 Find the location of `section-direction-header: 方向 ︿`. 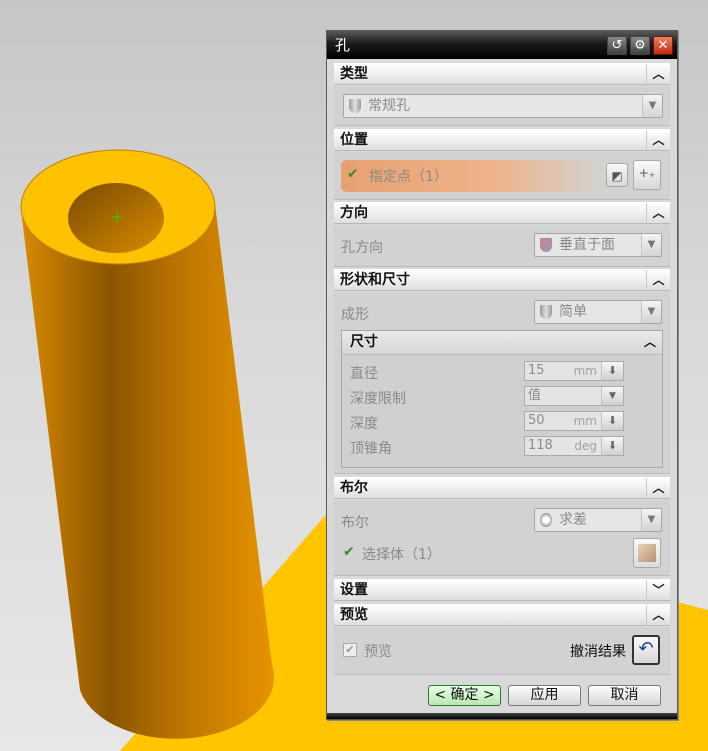

section-direction-header: 方向 ︿ is located at coordinates (502, 213).